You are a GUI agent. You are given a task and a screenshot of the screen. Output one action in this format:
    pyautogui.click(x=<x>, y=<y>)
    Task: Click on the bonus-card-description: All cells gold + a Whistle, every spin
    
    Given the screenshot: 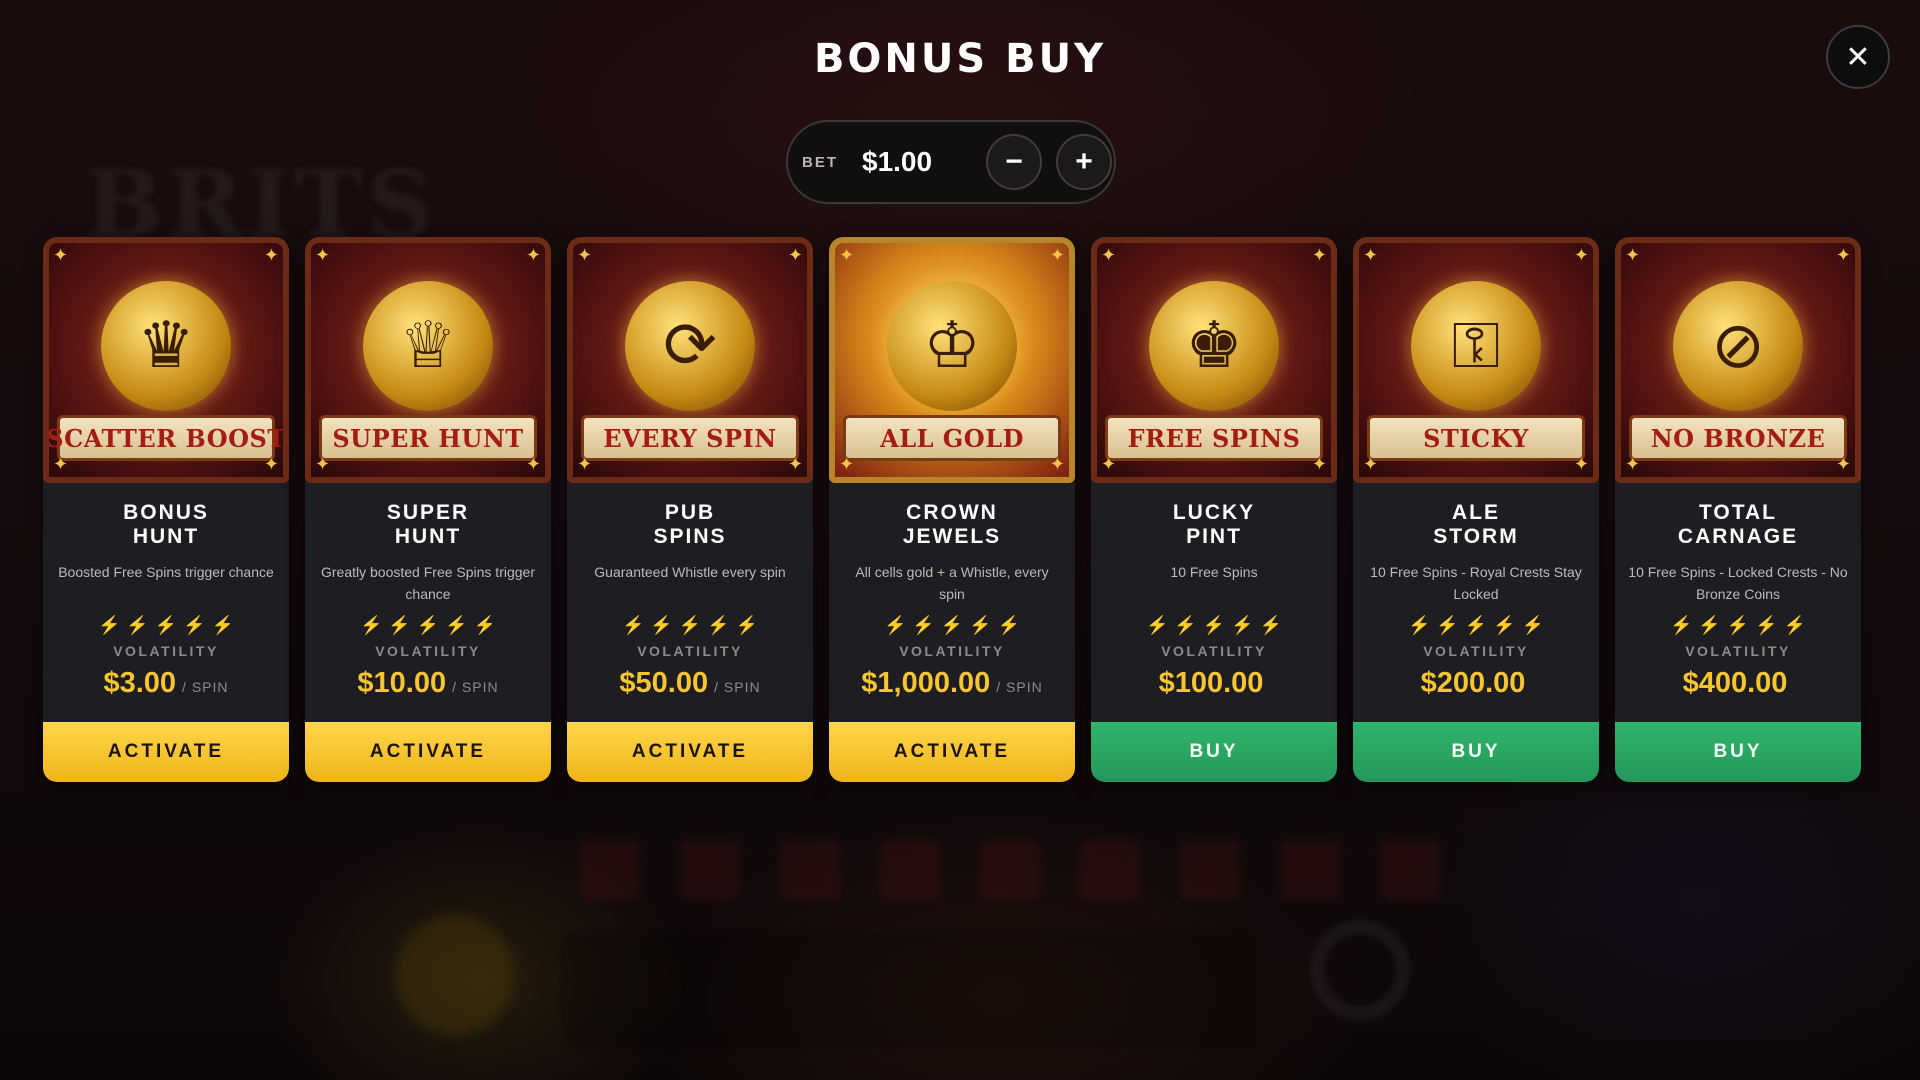 What is the action you would take?
    pyautogui.click(x=952, y=583)
    